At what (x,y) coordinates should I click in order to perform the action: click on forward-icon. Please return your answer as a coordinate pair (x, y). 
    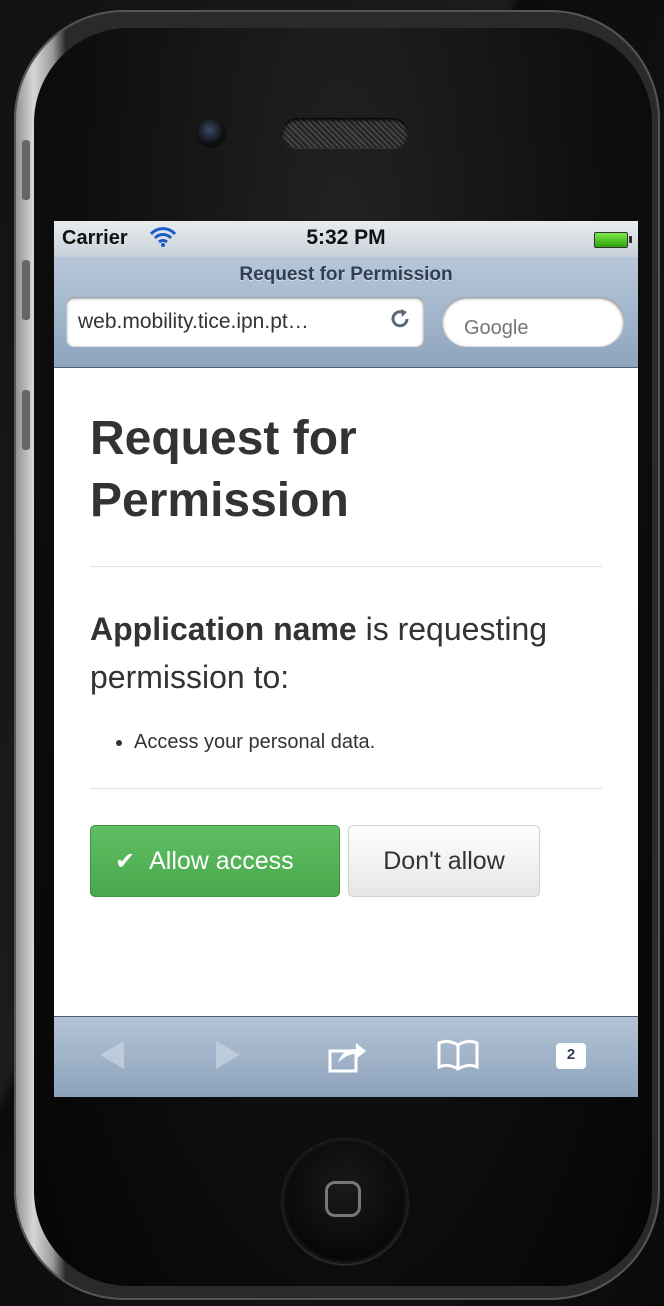
    Looking at the image, I should click on (228, 1059).